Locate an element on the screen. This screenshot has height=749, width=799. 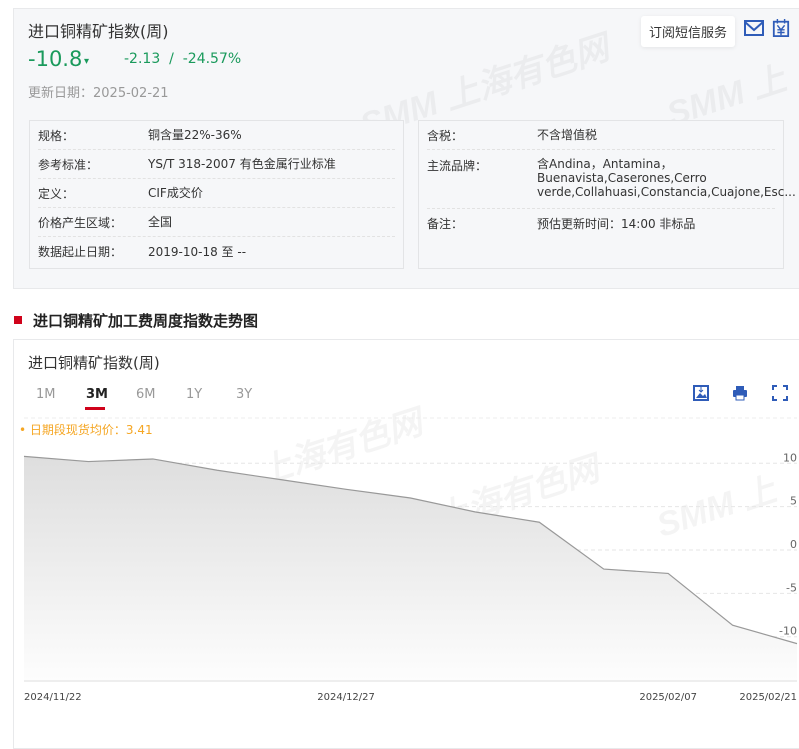
x-tick-label: 2024/11/22 is located at coordinates (53, 697).